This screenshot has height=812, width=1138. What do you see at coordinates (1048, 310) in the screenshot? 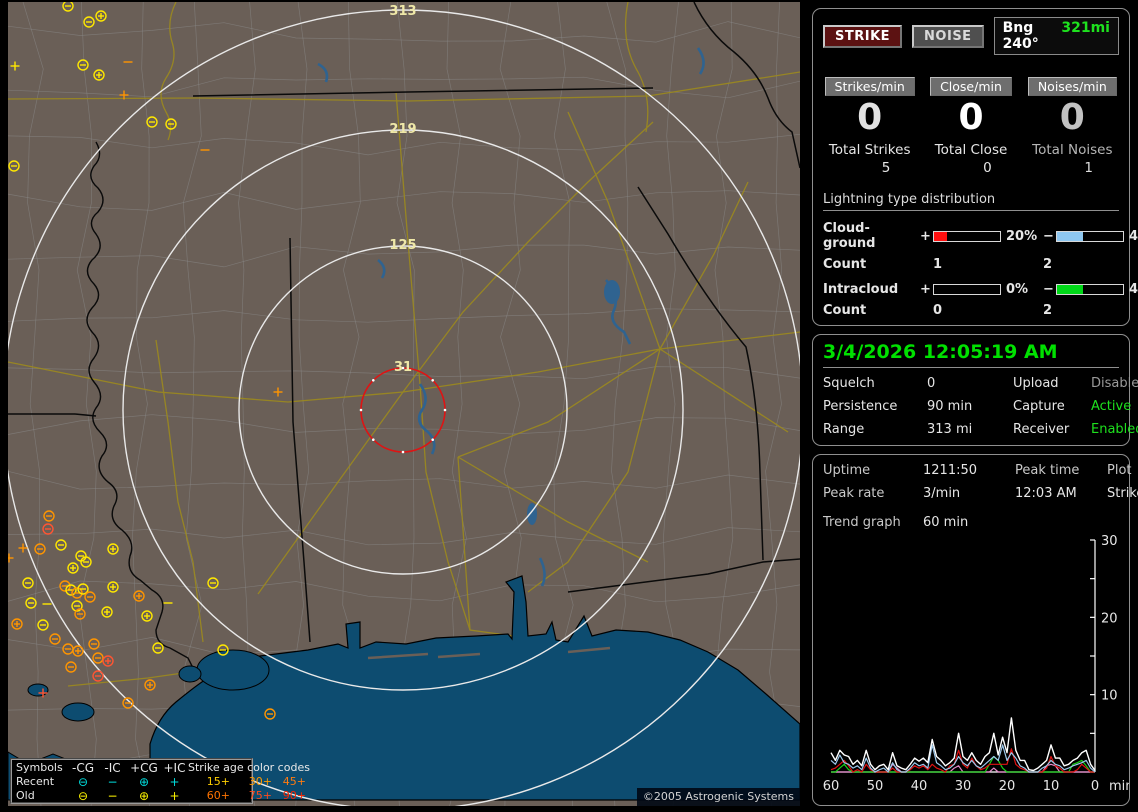
I see `ic-negative-count: 2` at bounding box center [1048, 310].